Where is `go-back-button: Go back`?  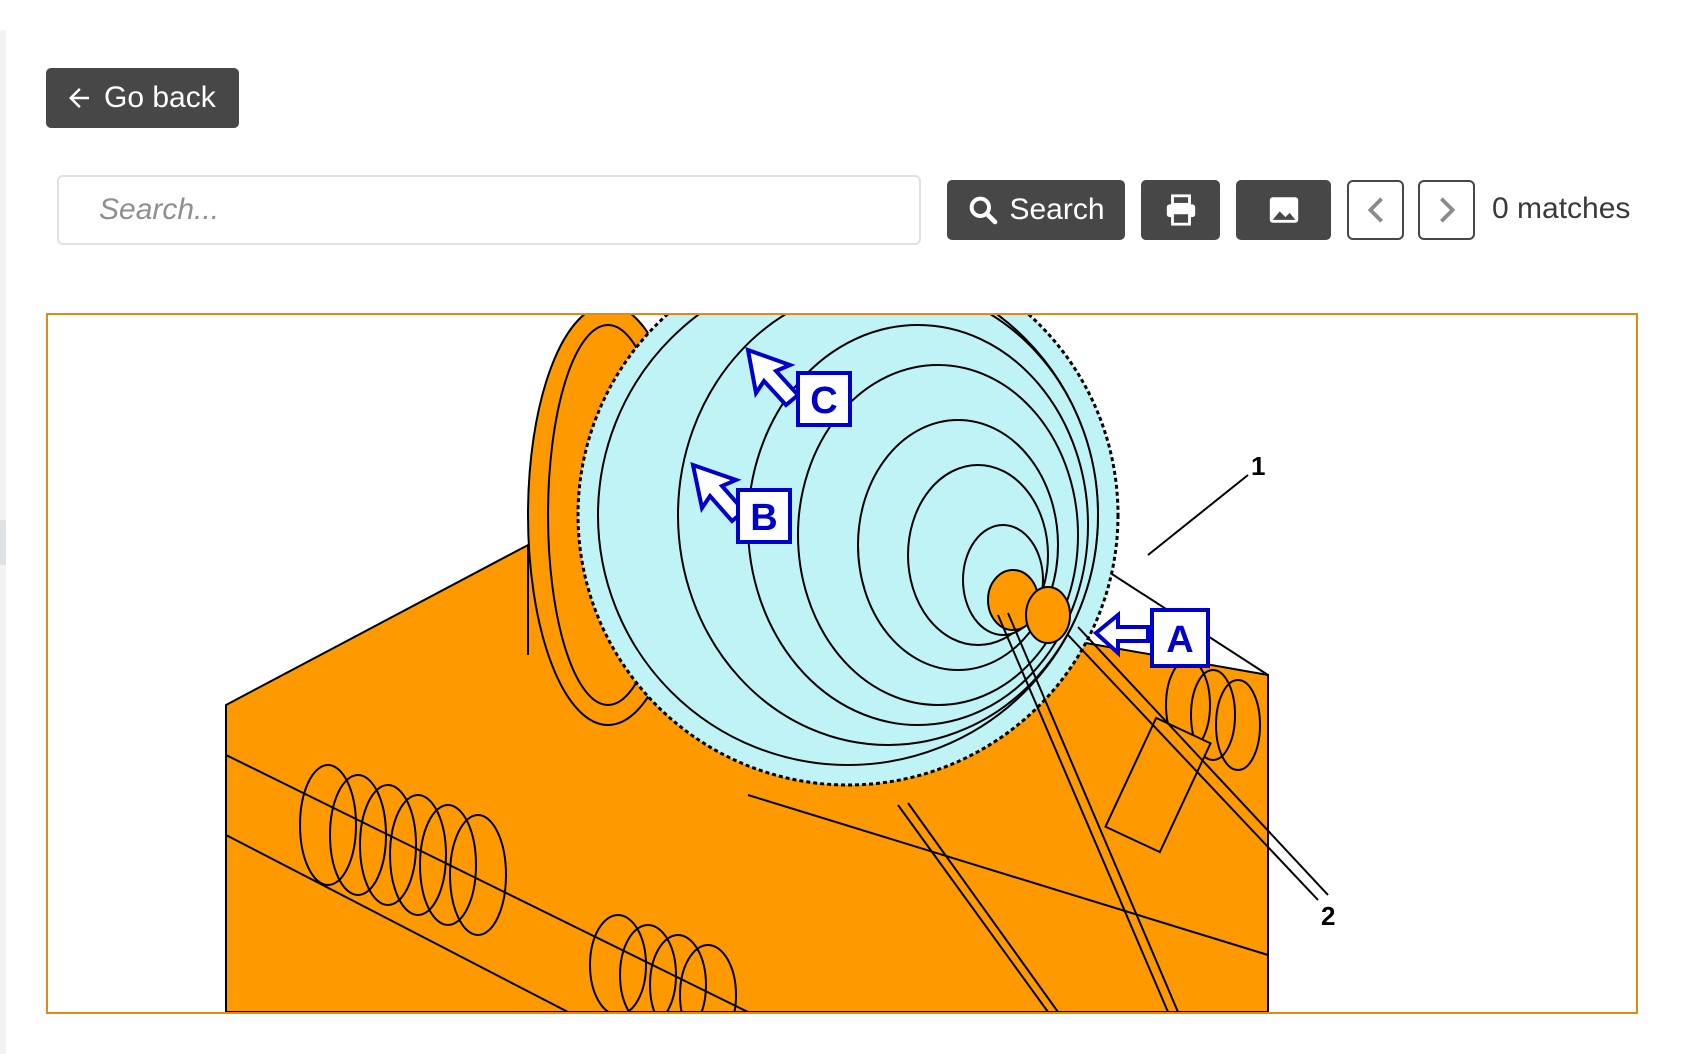
go-back-button: Go back is located at coordinates (142, 98).